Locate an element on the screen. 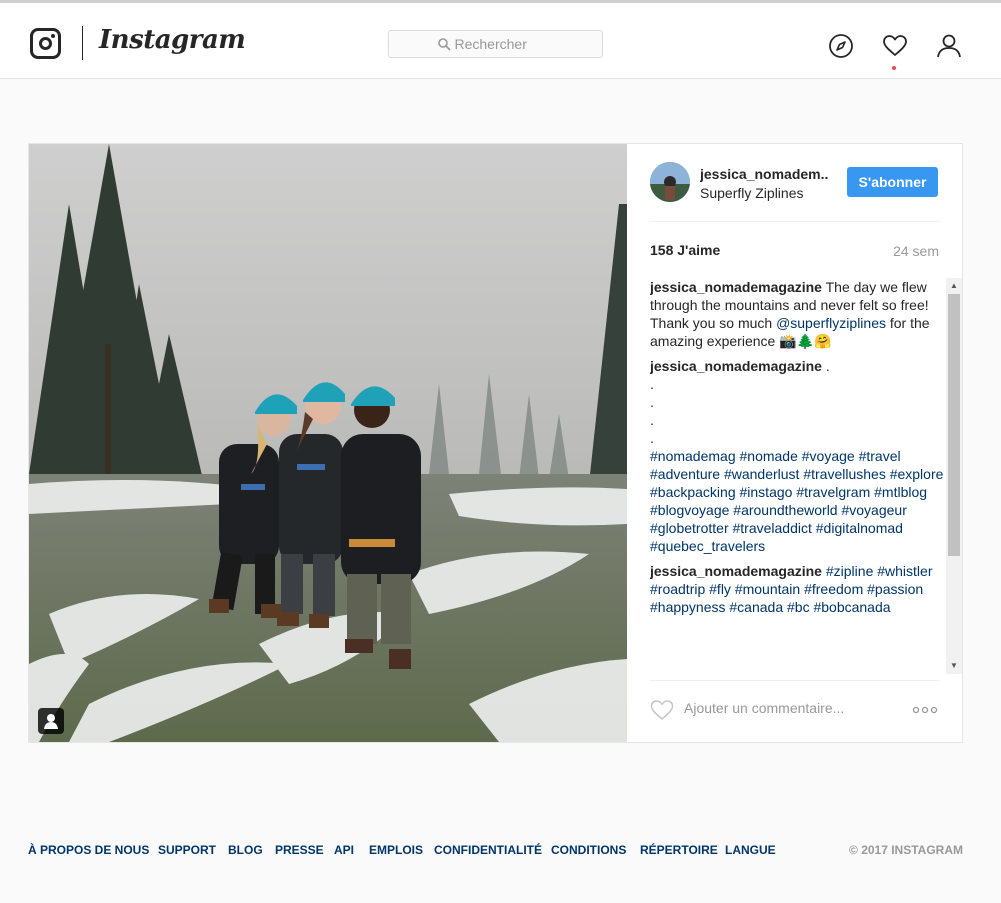  scrollbar-thumb is located at coordinates (954, 425).